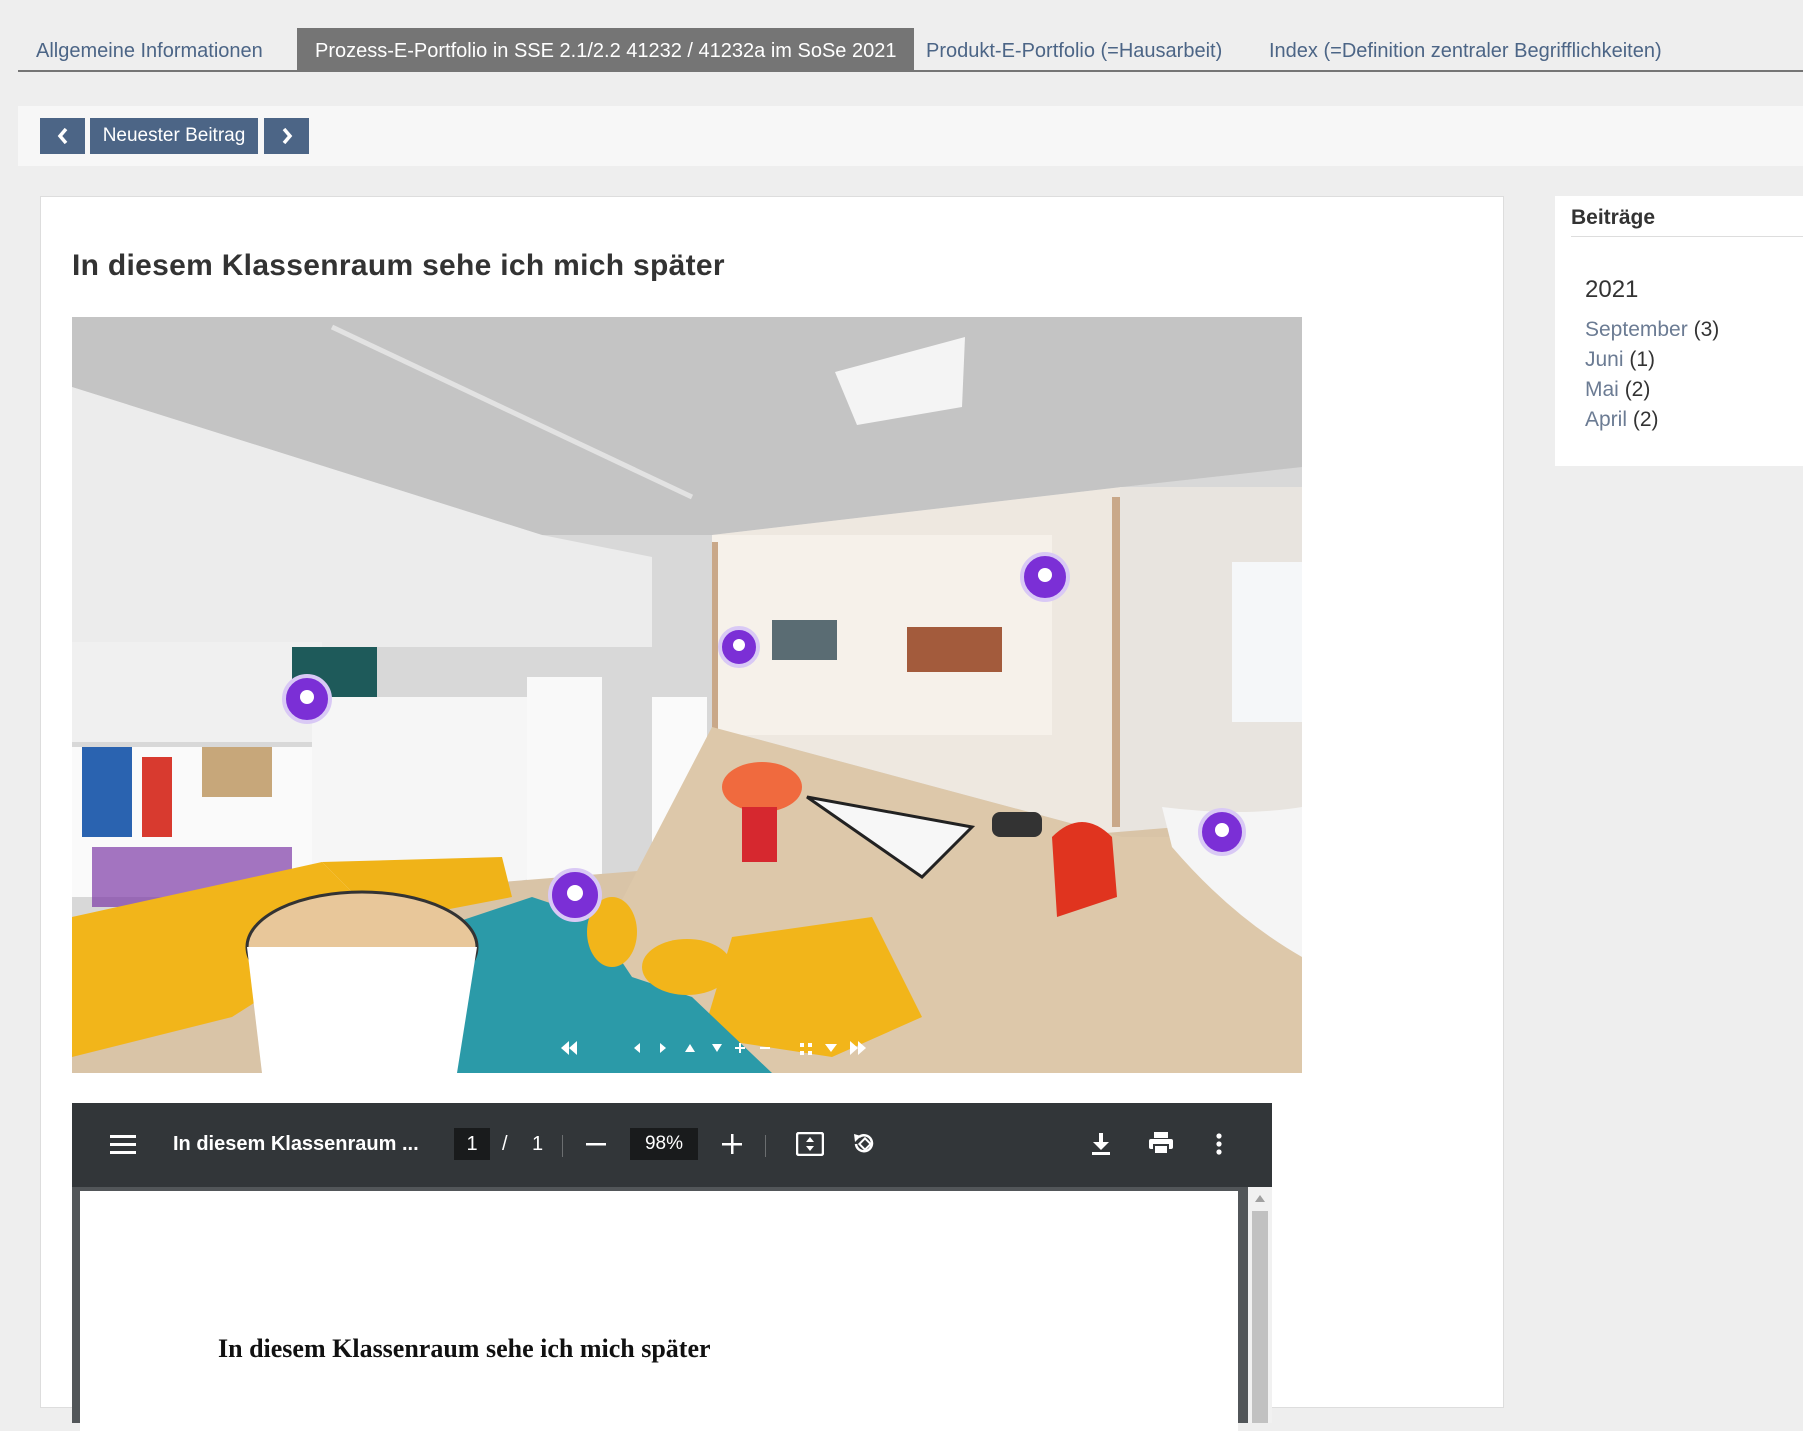 The height and width of the screenshot is (1431, 1803). I want to click on archive-month-link: April, so click(1606, 419).